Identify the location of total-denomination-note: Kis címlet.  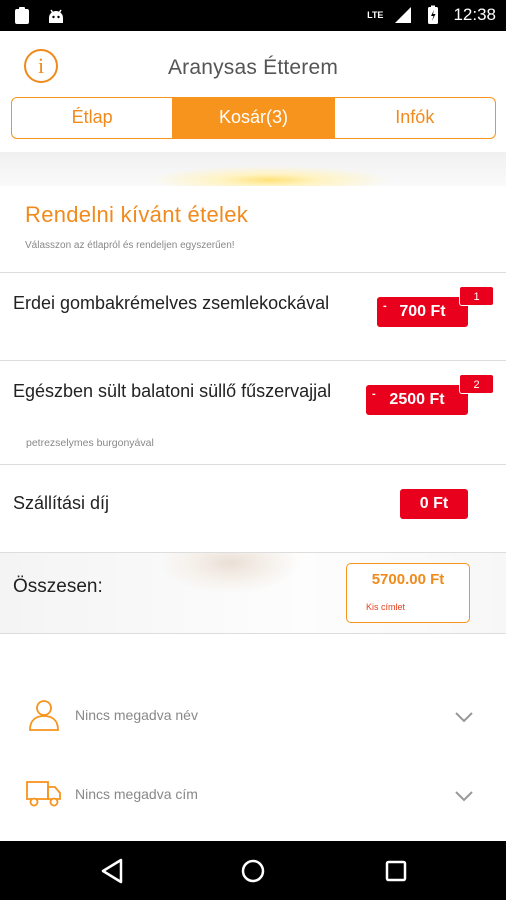
(386, 607).